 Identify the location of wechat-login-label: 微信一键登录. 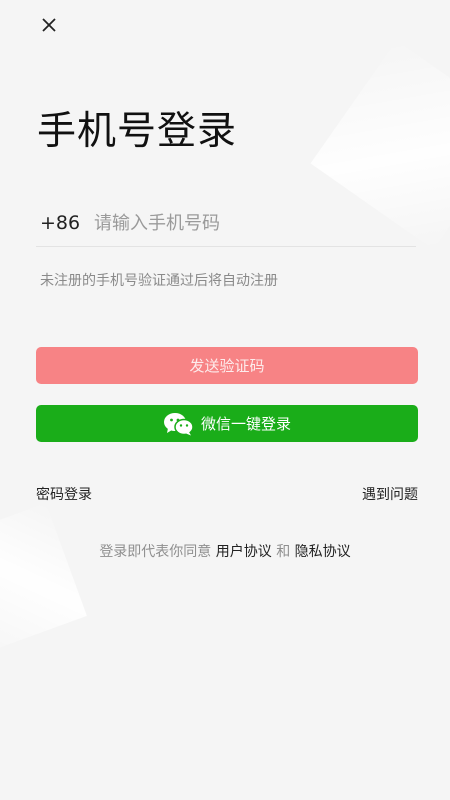
(245, 424).